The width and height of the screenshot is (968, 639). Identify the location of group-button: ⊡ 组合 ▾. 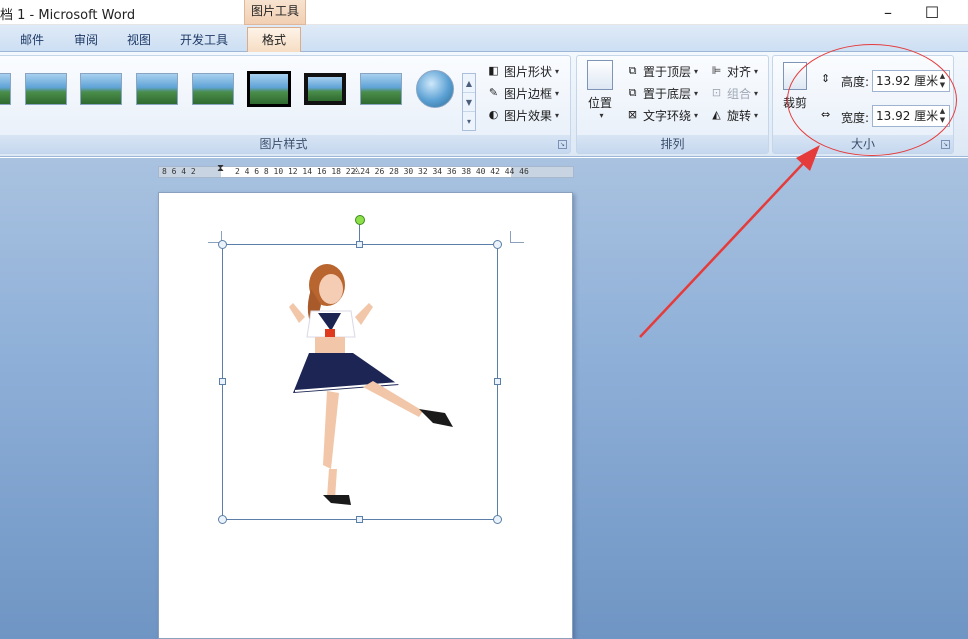
(733, 93).